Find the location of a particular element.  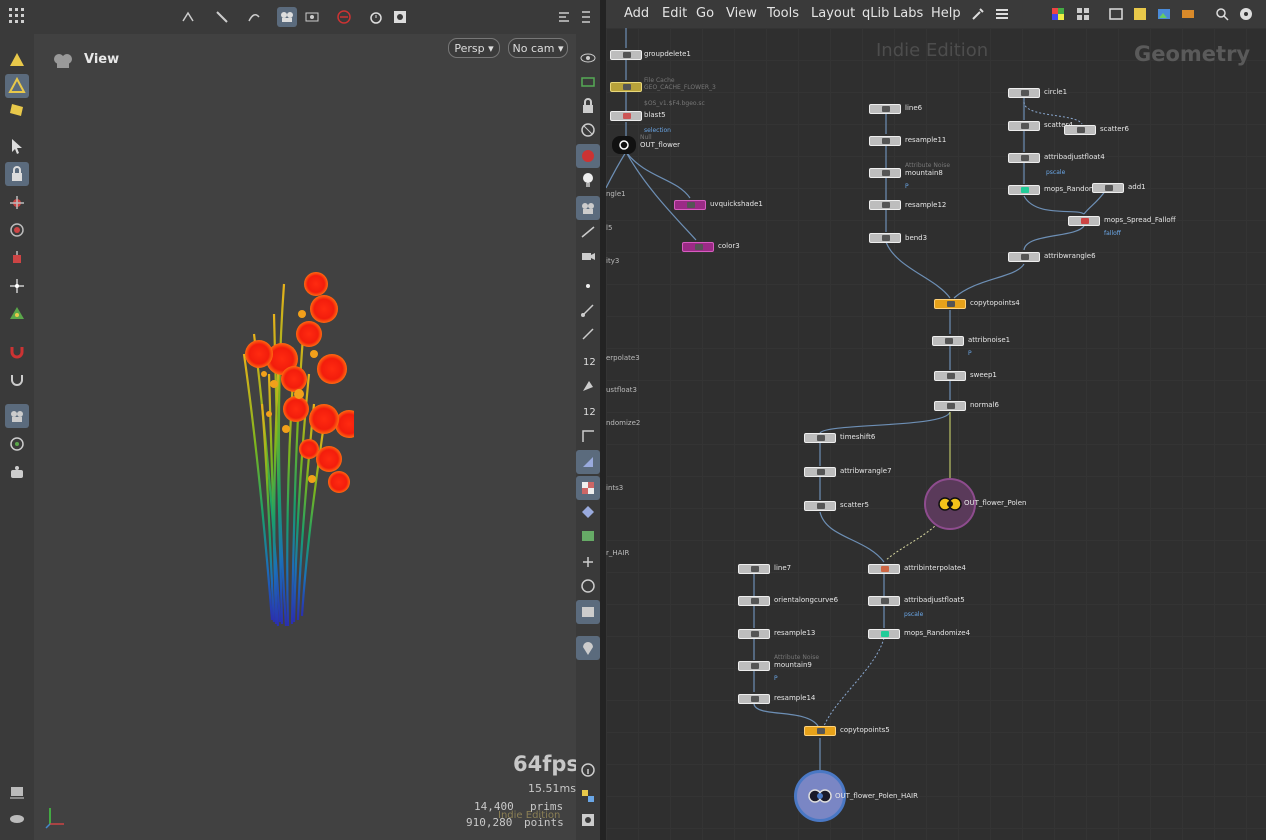

node-copytopoints4 is located at coordinates (950, 304).